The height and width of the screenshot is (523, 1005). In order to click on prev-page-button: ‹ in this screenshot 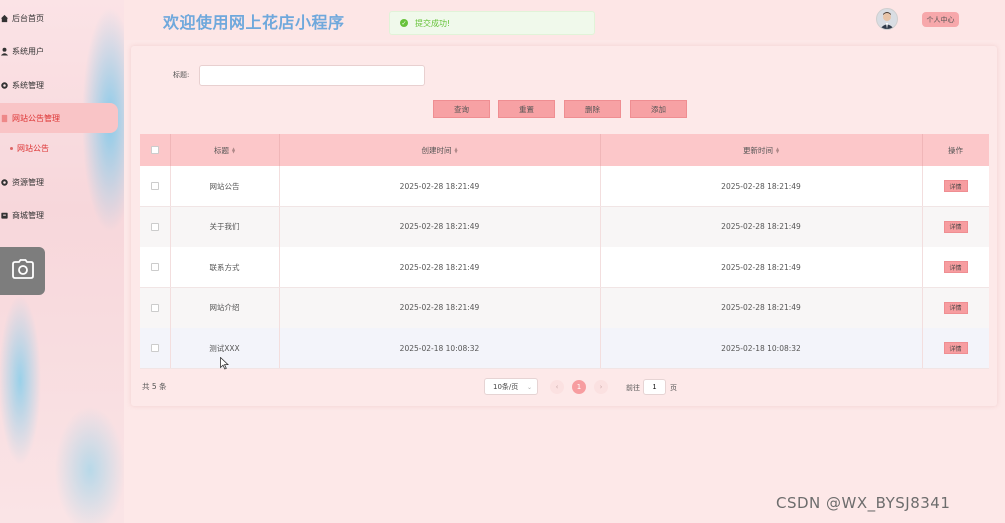, I will do `click(557, 387)`.